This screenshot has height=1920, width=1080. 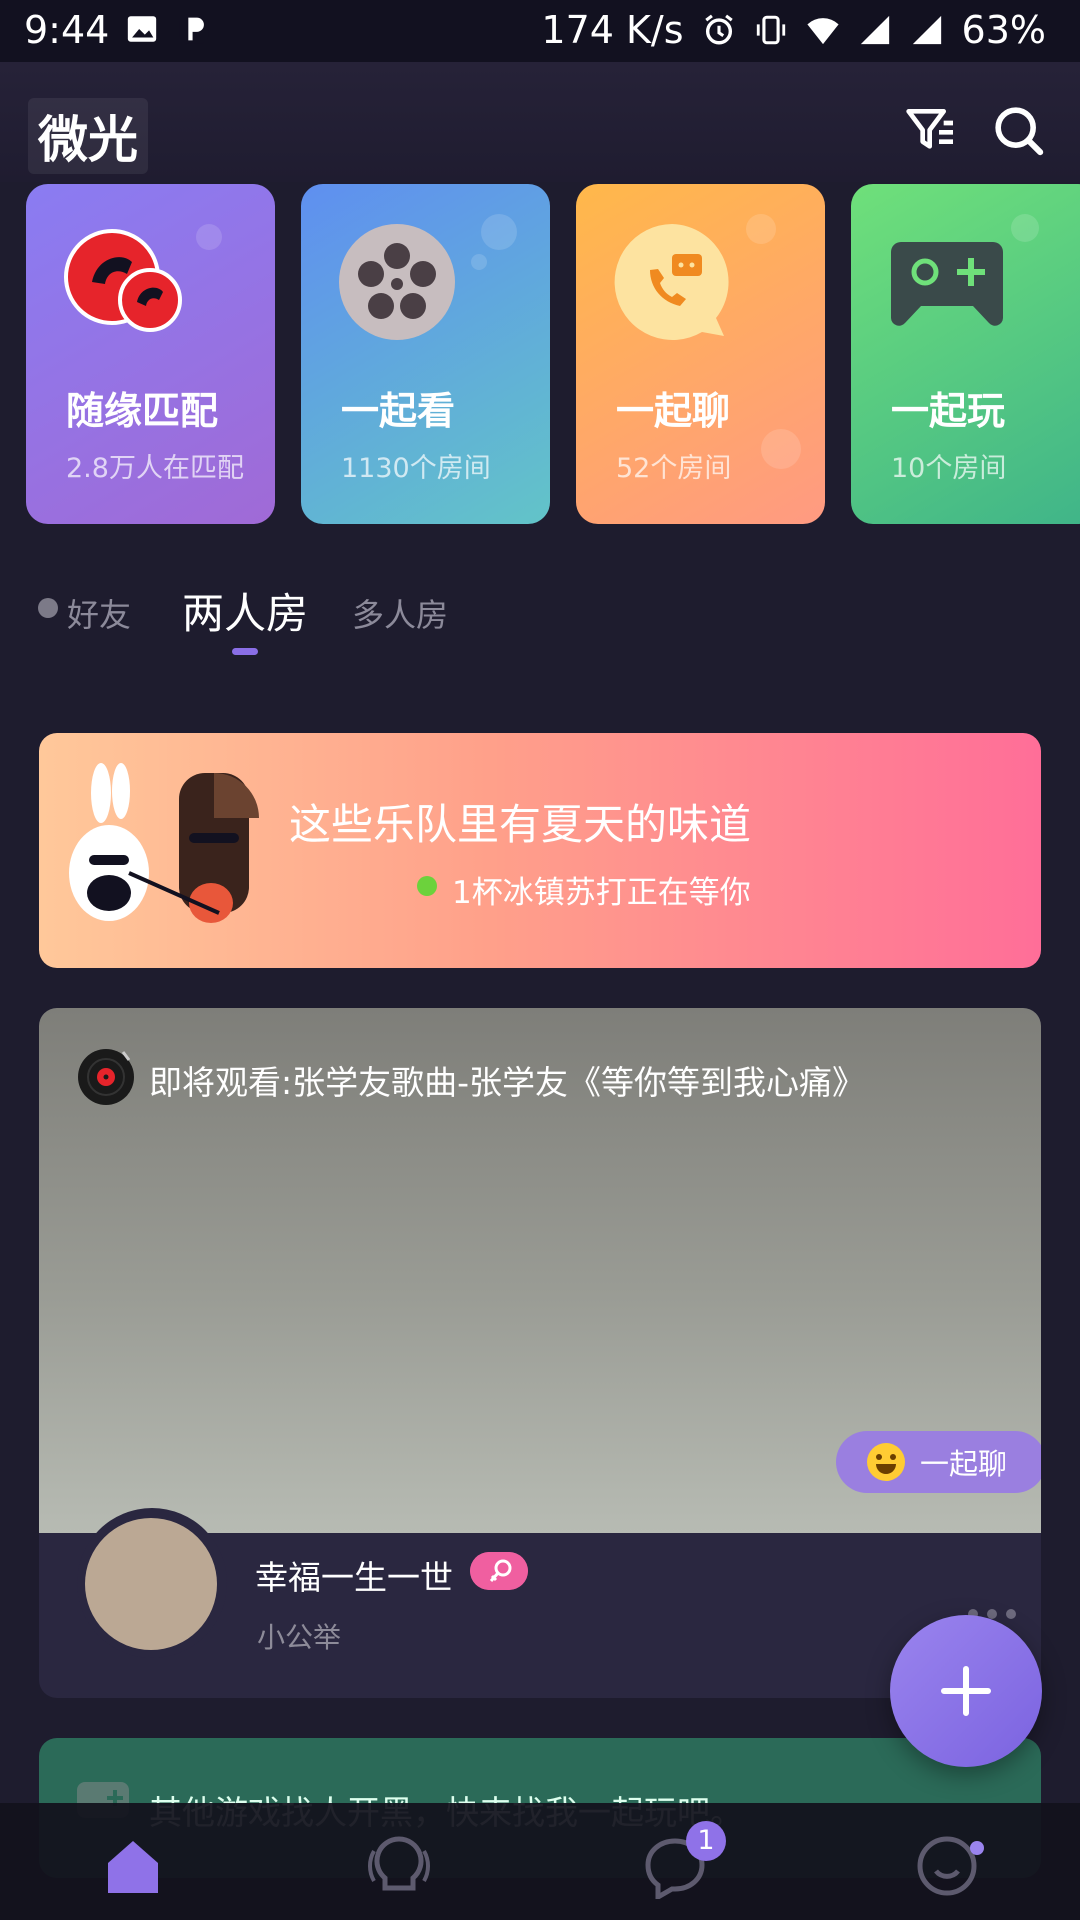 What do you see at coordinates (151, 1584) in the screenshot?
I see `avatar` at bounding box center [151, 1584].